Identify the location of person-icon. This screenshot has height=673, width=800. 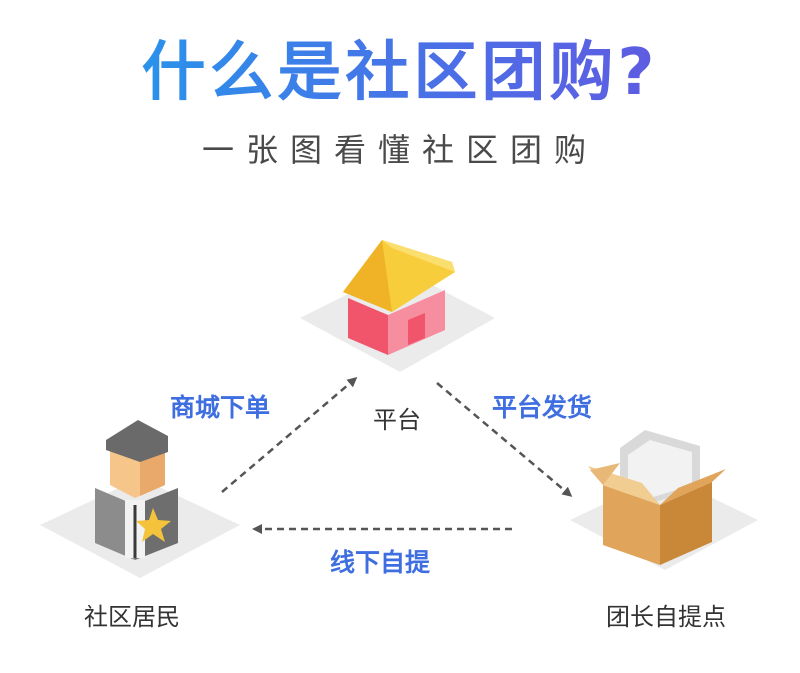
(140, 499).